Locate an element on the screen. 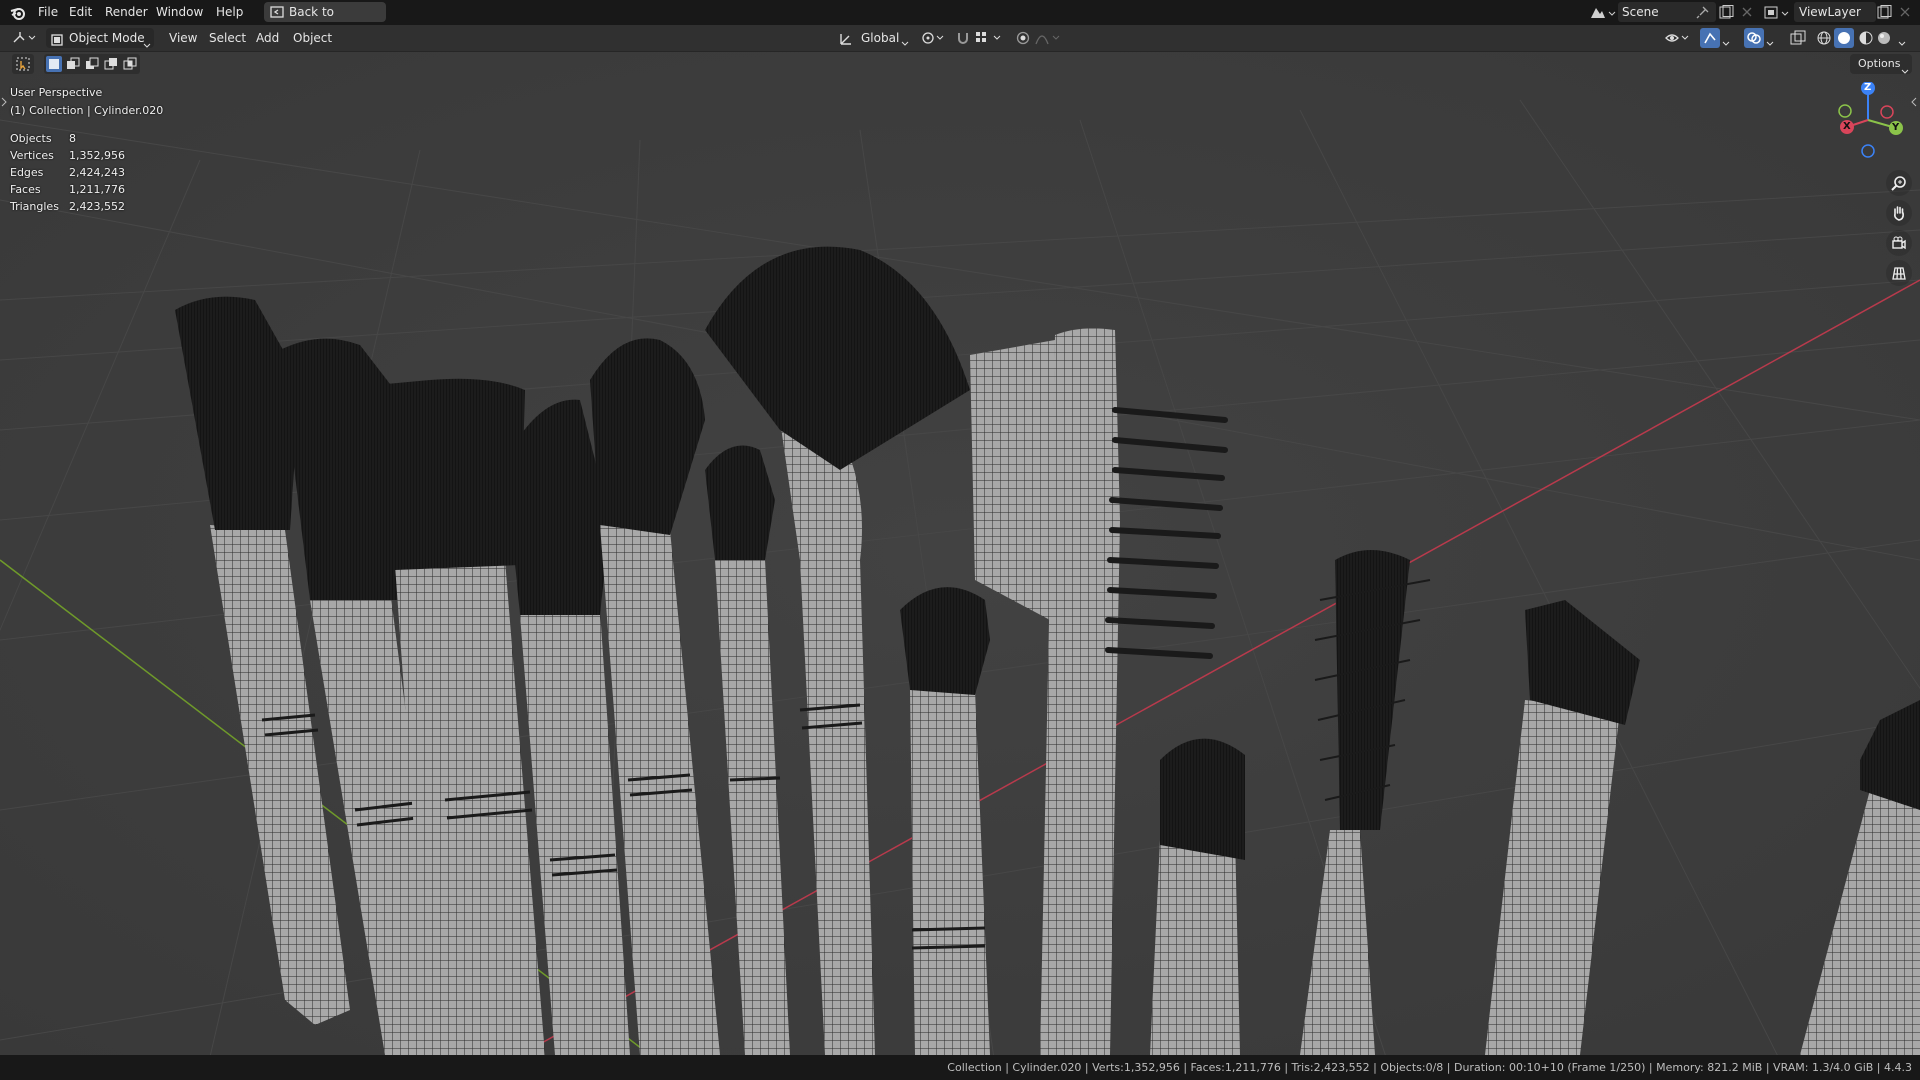 Image resolution: width=1920 pixels, height=1080 pixels. sidebar-toggle-icon is located at coordinates (1914, 101).